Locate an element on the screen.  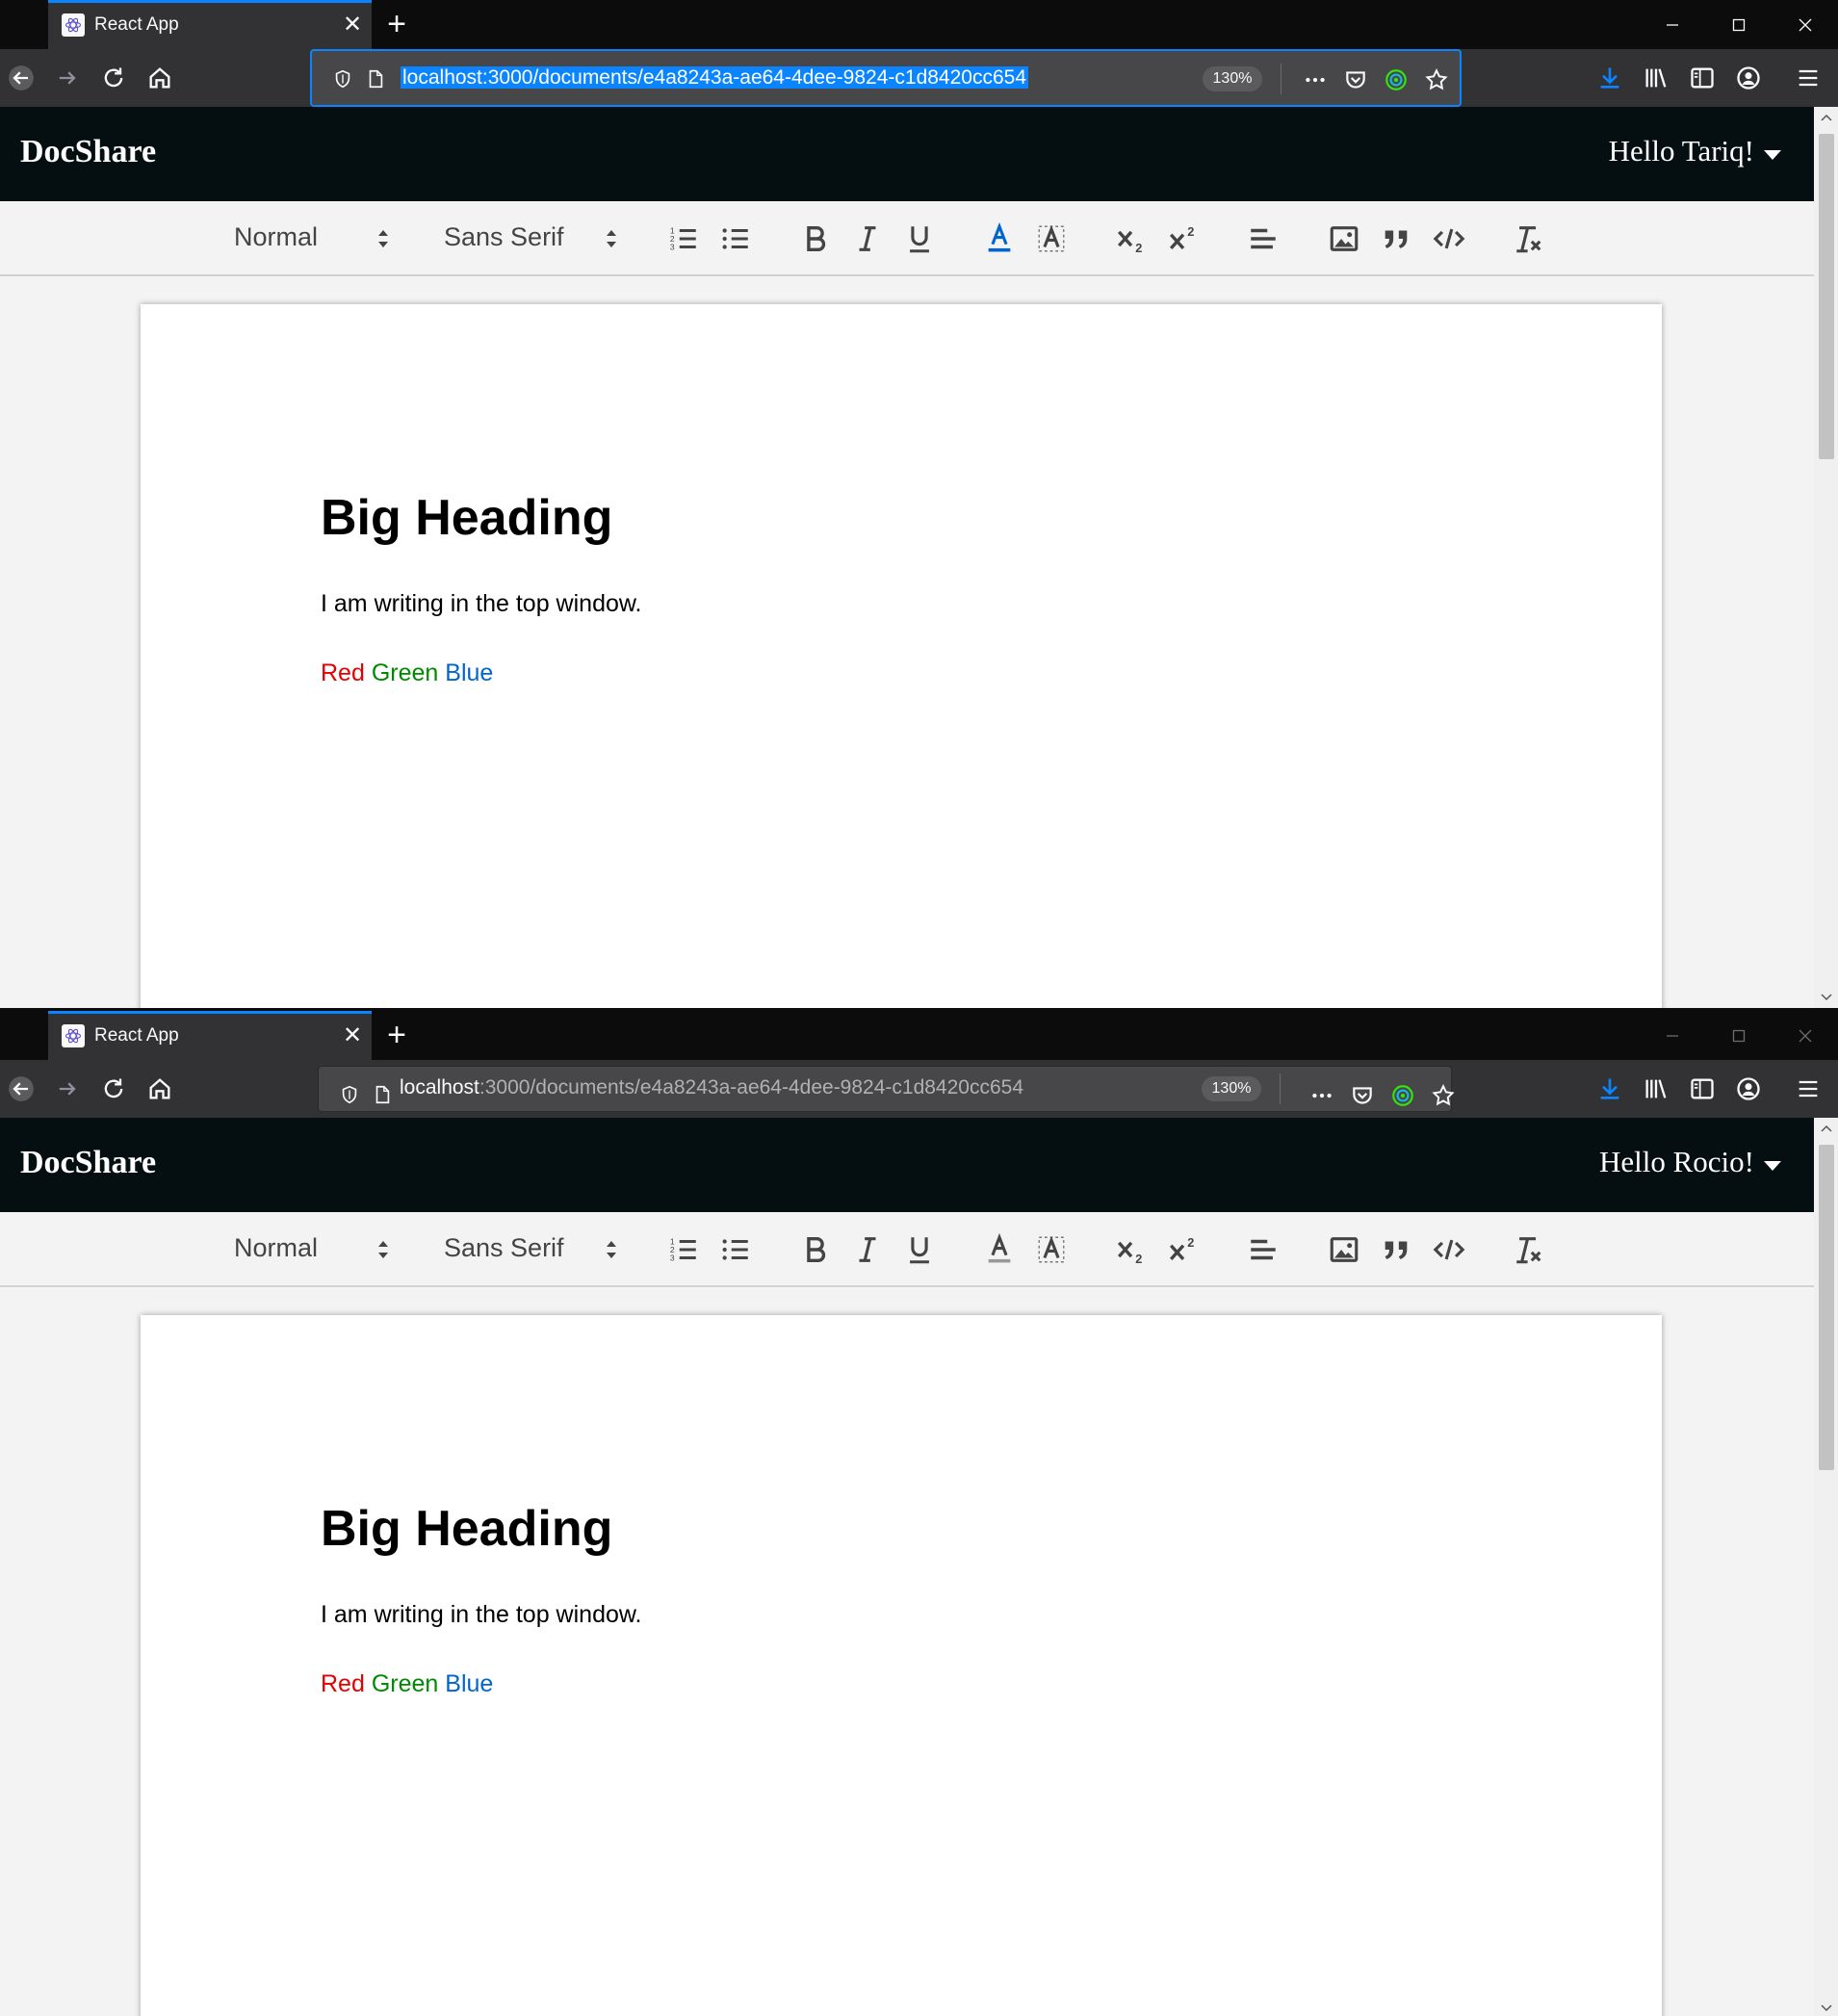
image-icon is located at coordinates (1344, 239).